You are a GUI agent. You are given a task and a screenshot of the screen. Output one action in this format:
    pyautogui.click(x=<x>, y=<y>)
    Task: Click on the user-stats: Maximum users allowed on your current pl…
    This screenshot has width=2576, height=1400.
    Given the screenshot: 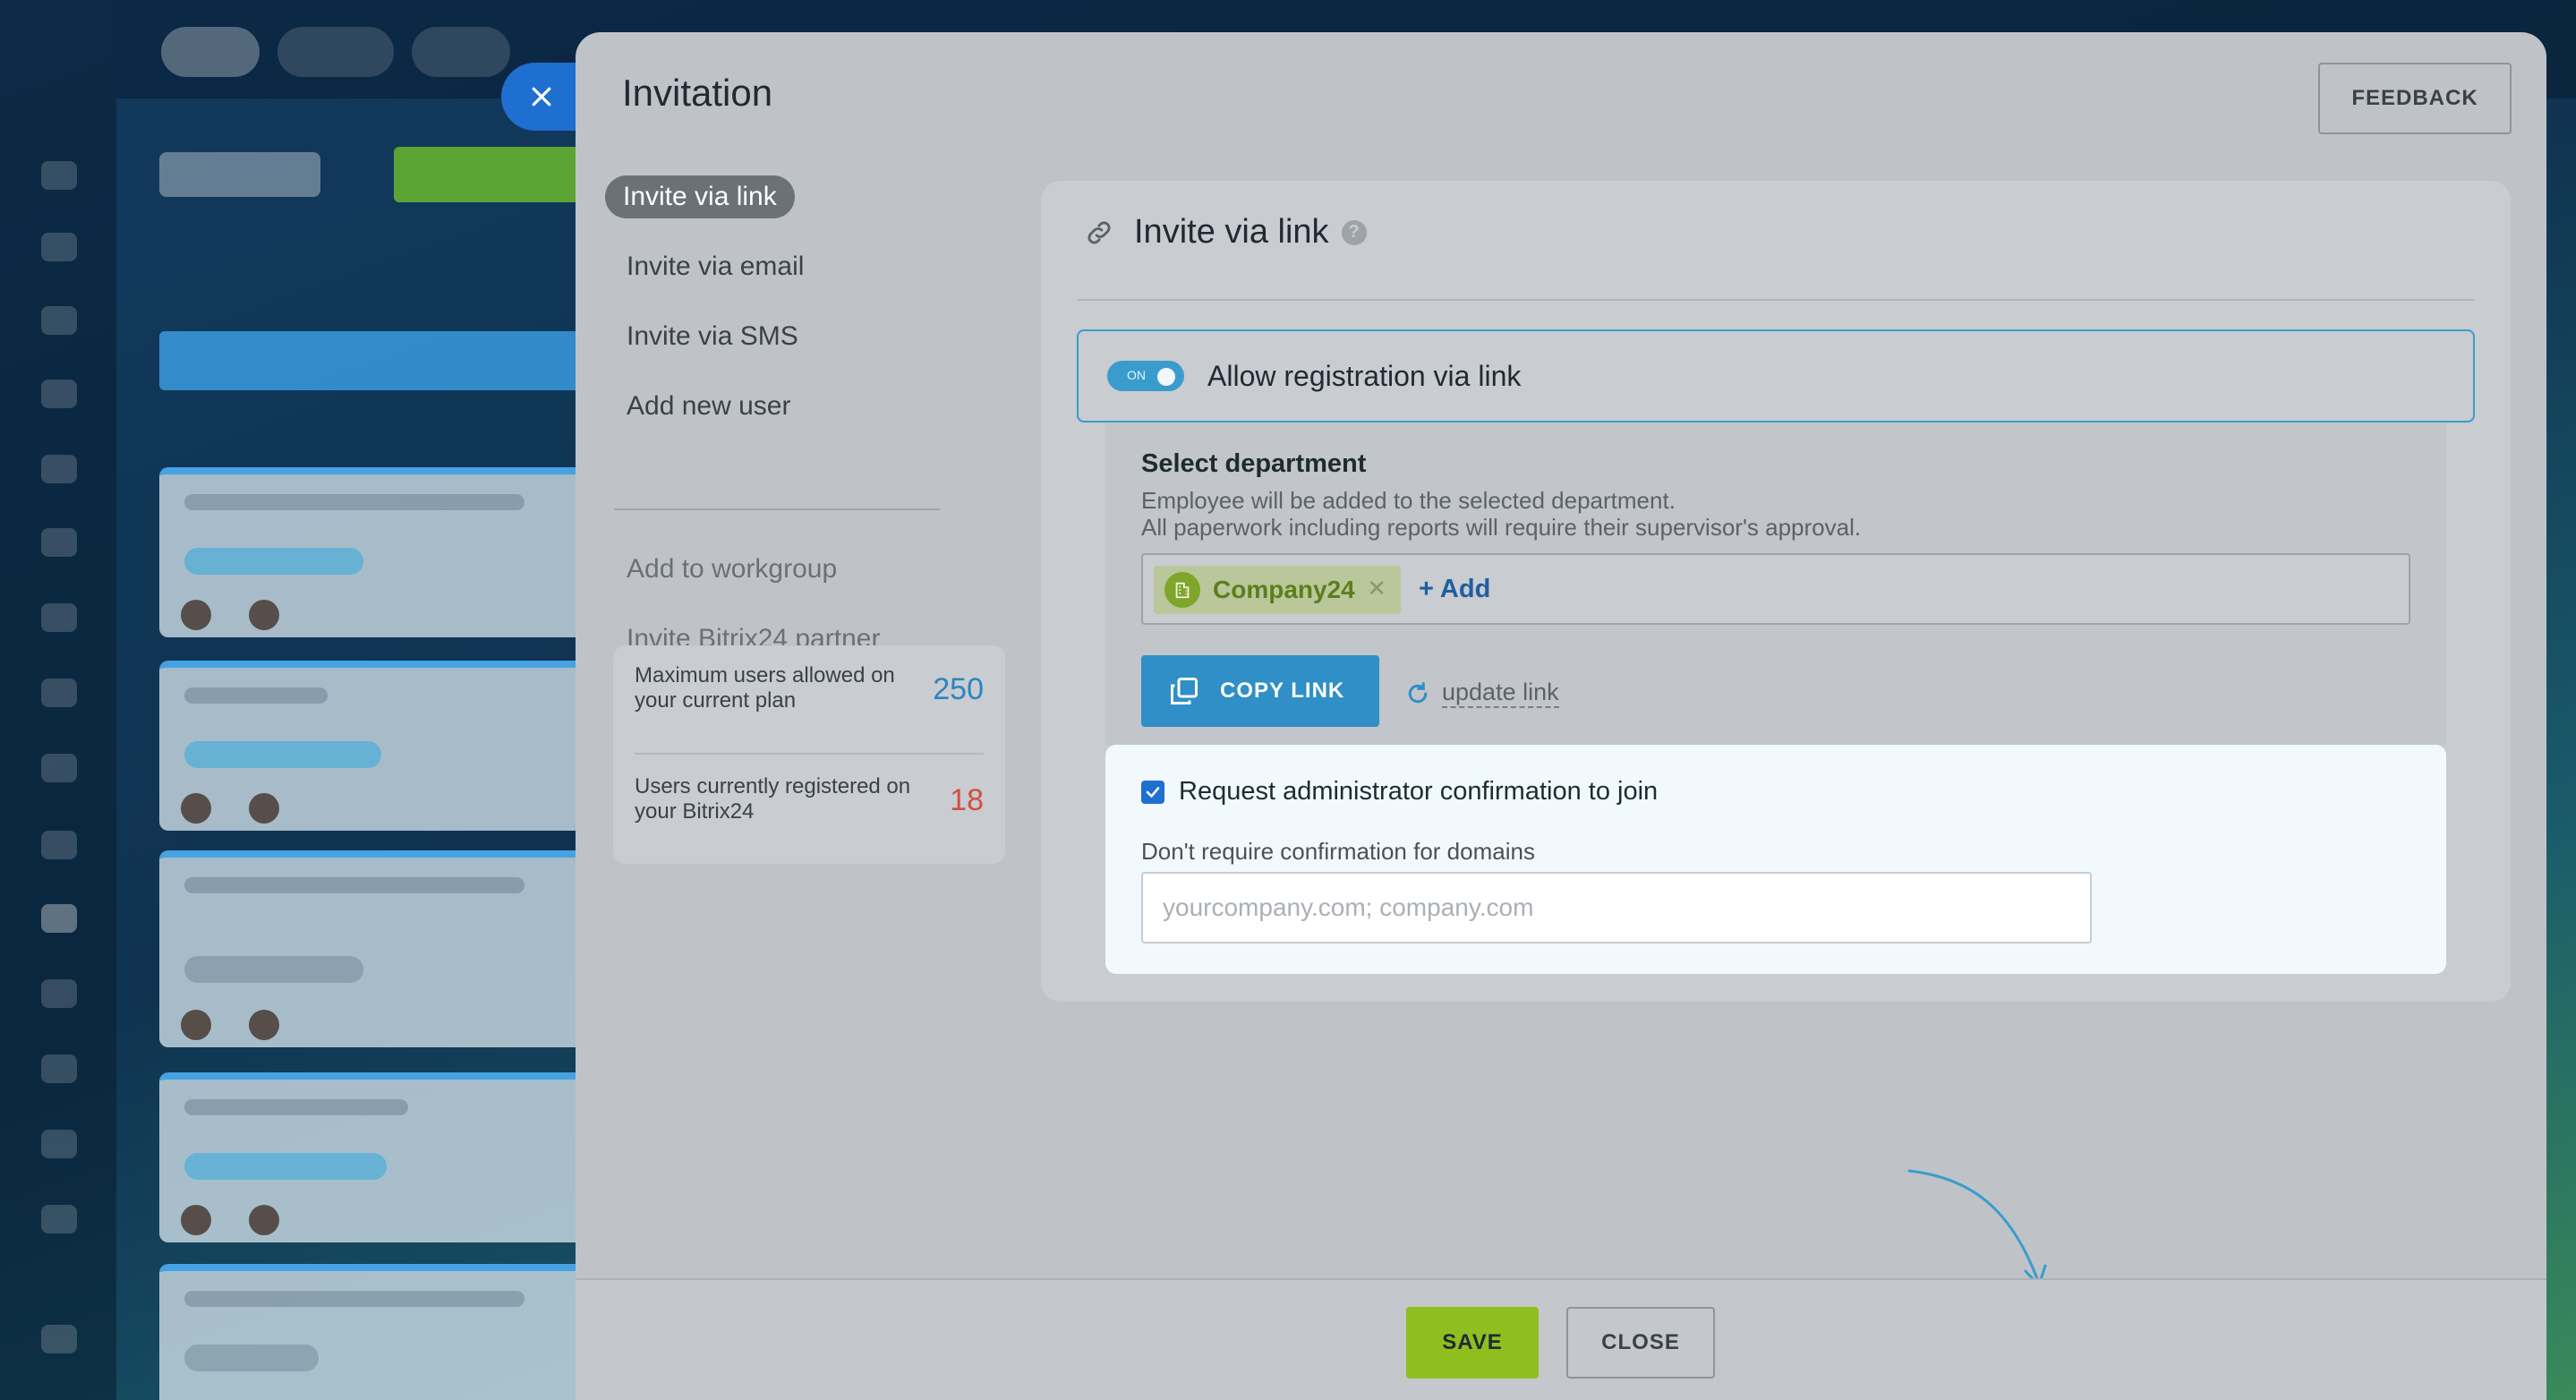 What is the action you would take?
    pyautogui.click(x=809, y=754)
    